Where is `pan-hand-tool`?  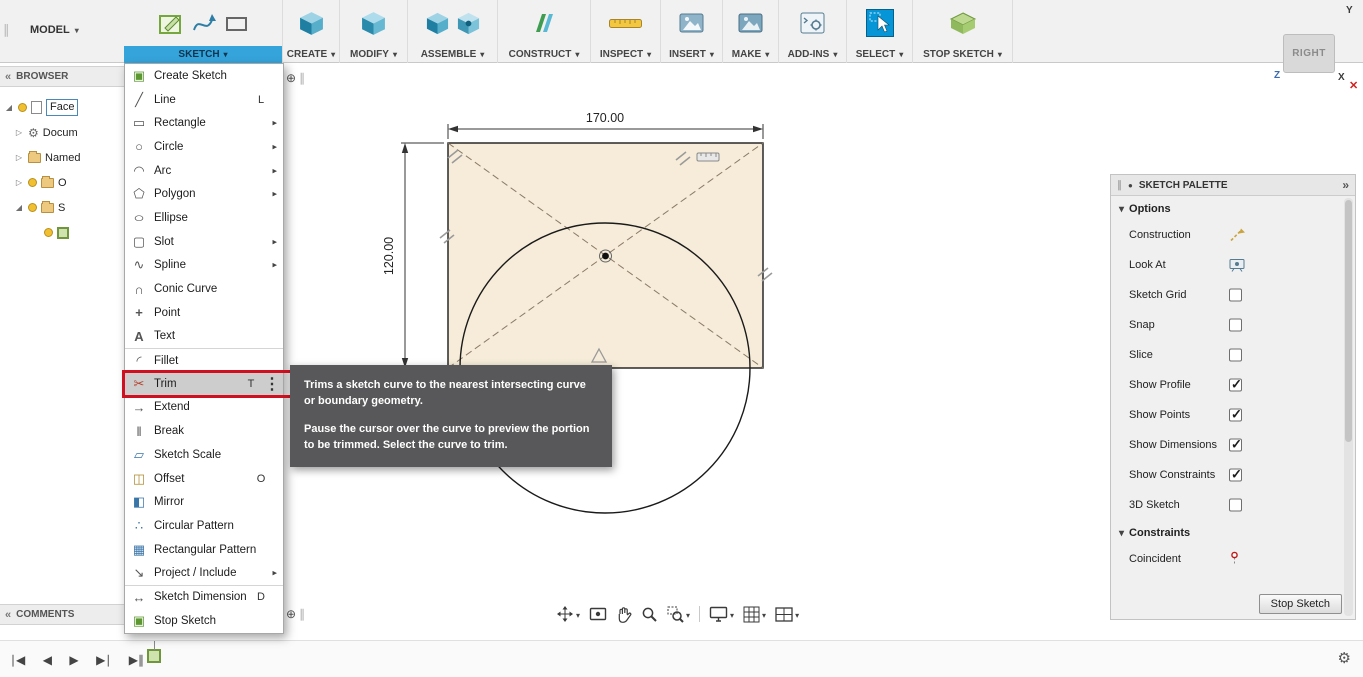
pan-hand-tool is located at coordinates (624, 614).